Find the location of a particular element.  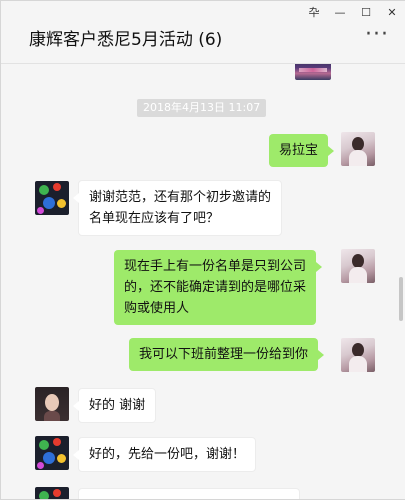

message-bubble-outgoing: 我可以下班前整理一份给到你 is located at coordinates (227, 354).